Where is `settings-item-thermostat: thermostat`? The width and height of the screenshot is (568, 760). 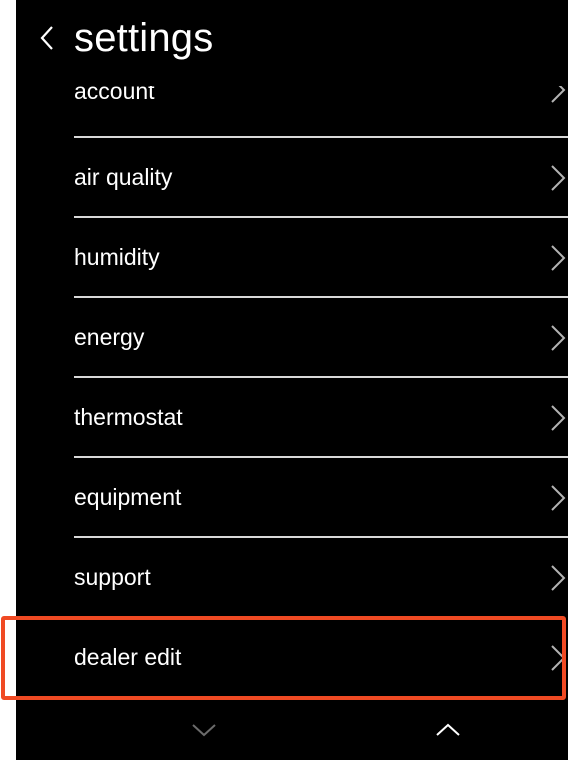
settings-item-thermostat: thermostat is located at coordinates (292, 418).